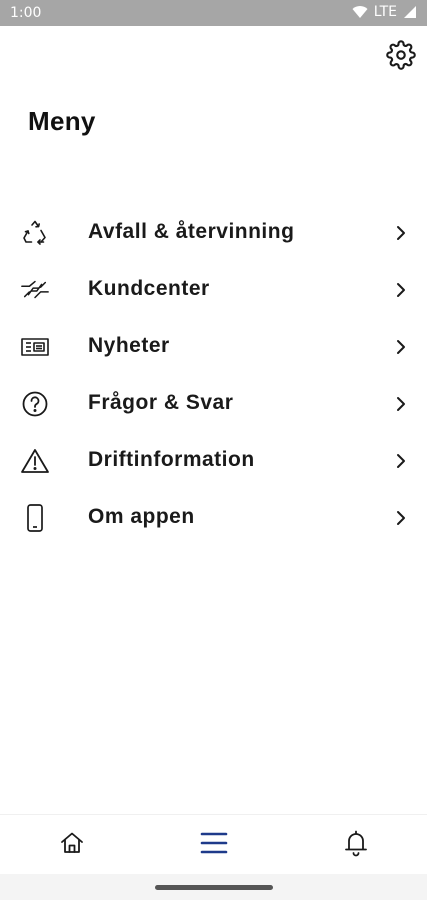 This screenshot has height=900, width=427. Describe the element at coordinates (410, 12) in the screenshot. I see `signal-icon` at that location.